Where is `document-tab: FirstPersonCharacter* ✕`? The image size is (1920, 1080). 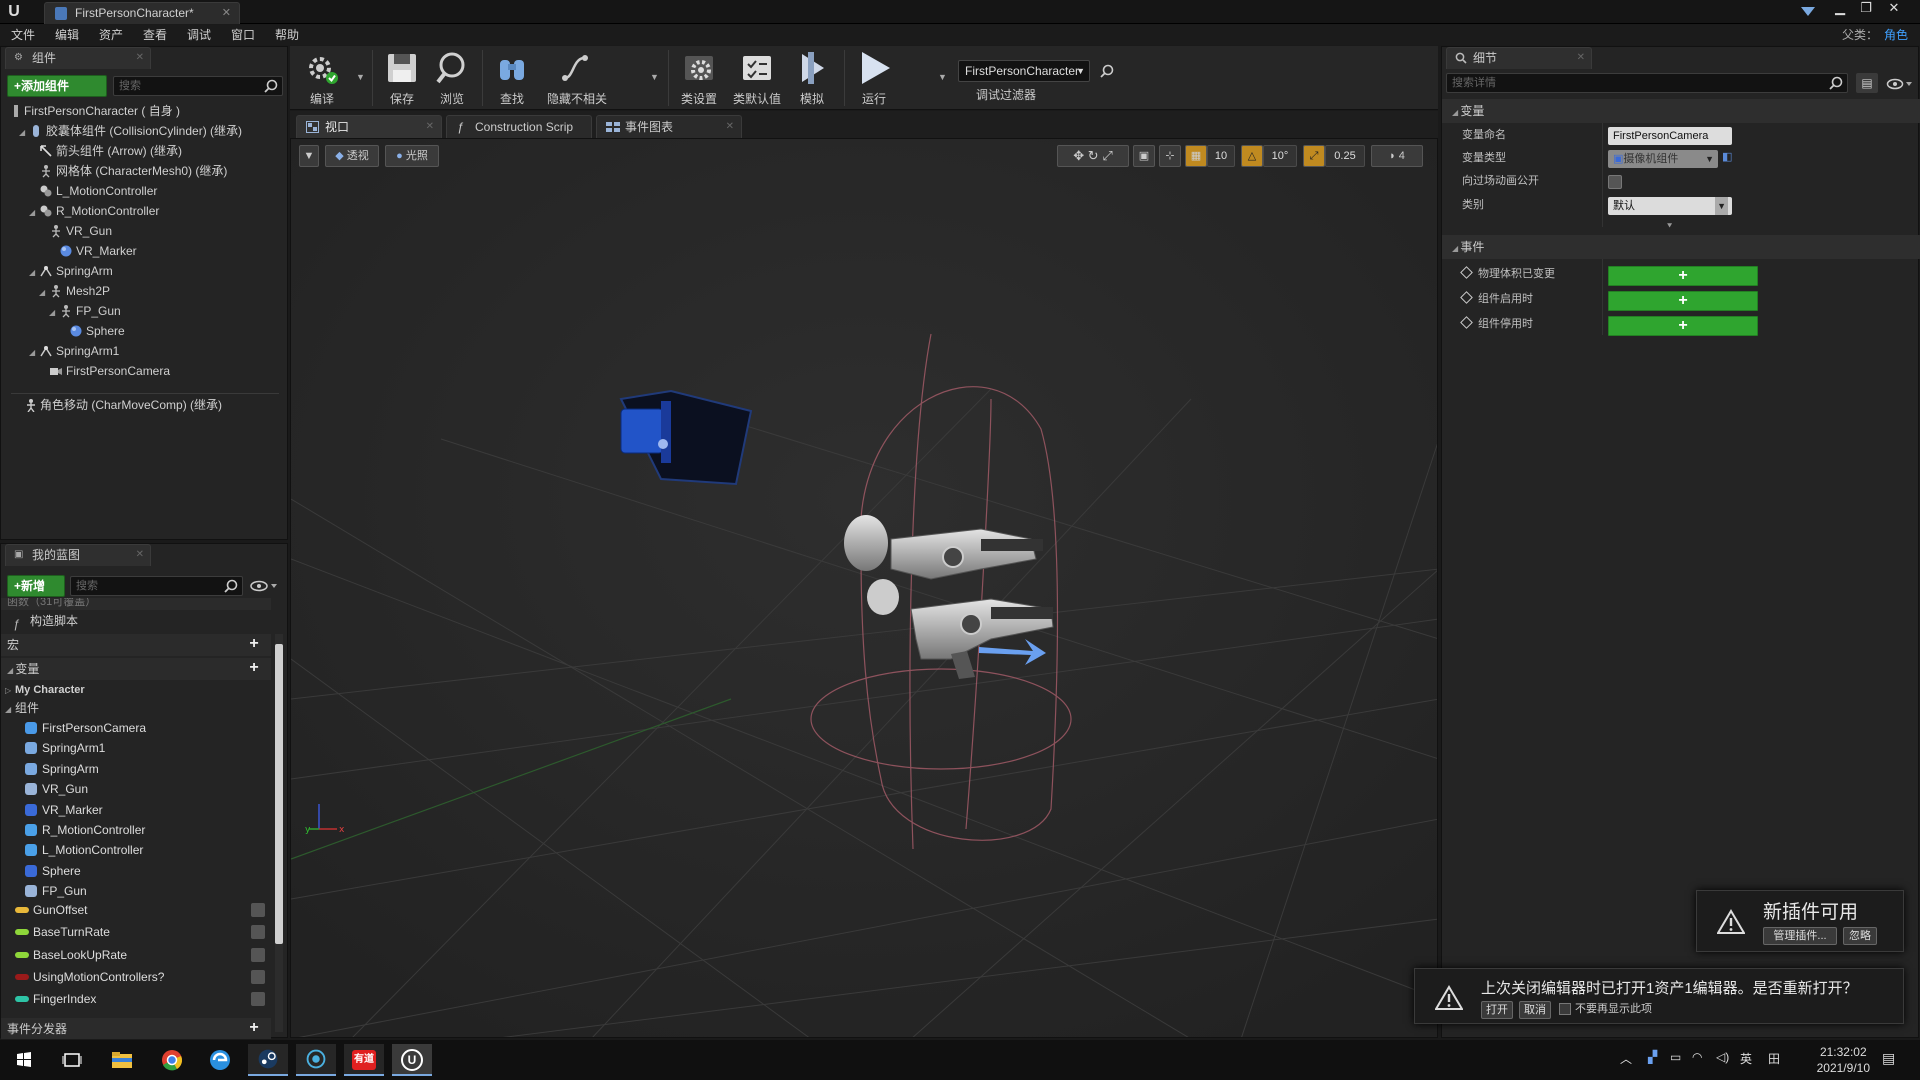
document-tab: FirstPersonCharacter* ✕ is located at coordinates (142, 13).